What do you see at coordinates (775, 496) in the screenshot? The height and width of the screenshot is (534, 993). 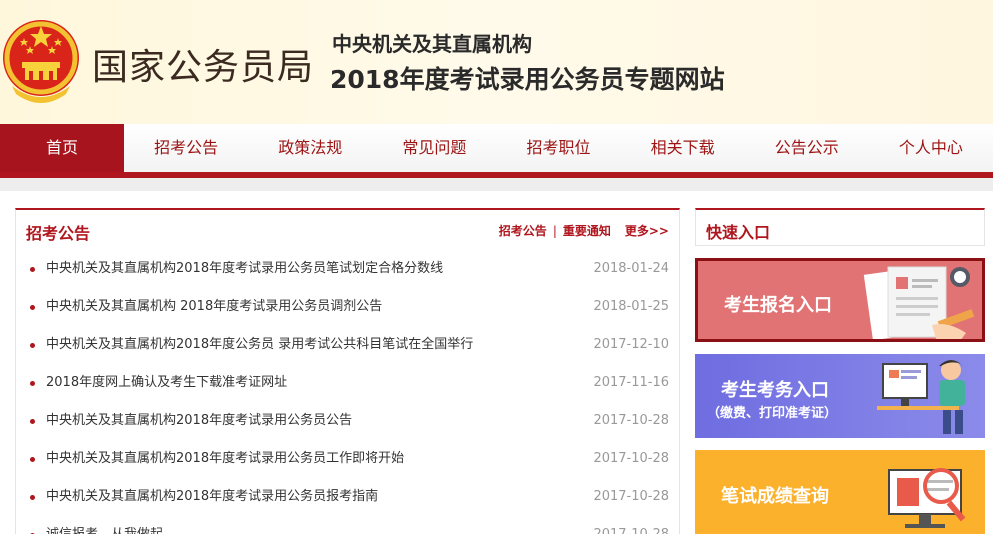 I see `score-query-entry-label: 笔试成绩查询` at bounding box center [775, 496].